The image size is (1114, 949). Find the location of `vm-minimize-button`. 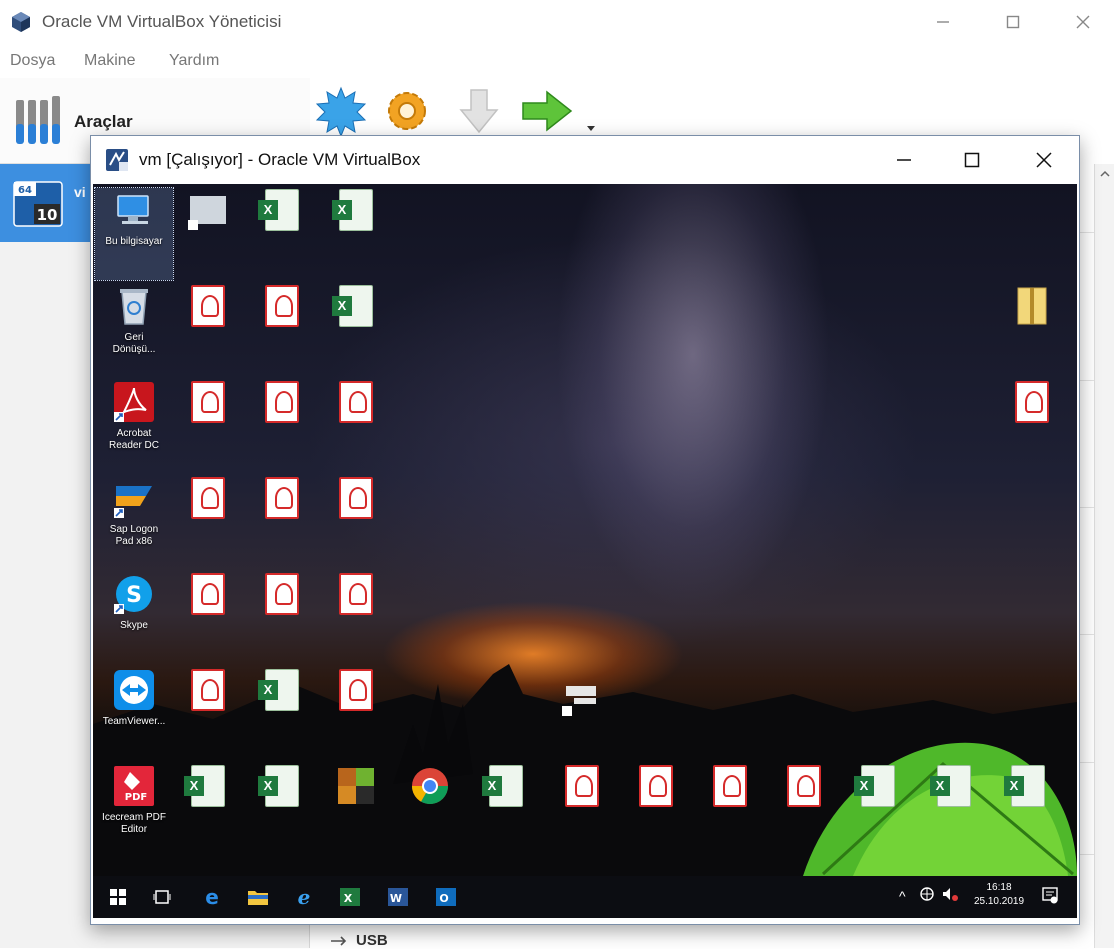

vm-minimize-button is located at coordinates (904, 160).